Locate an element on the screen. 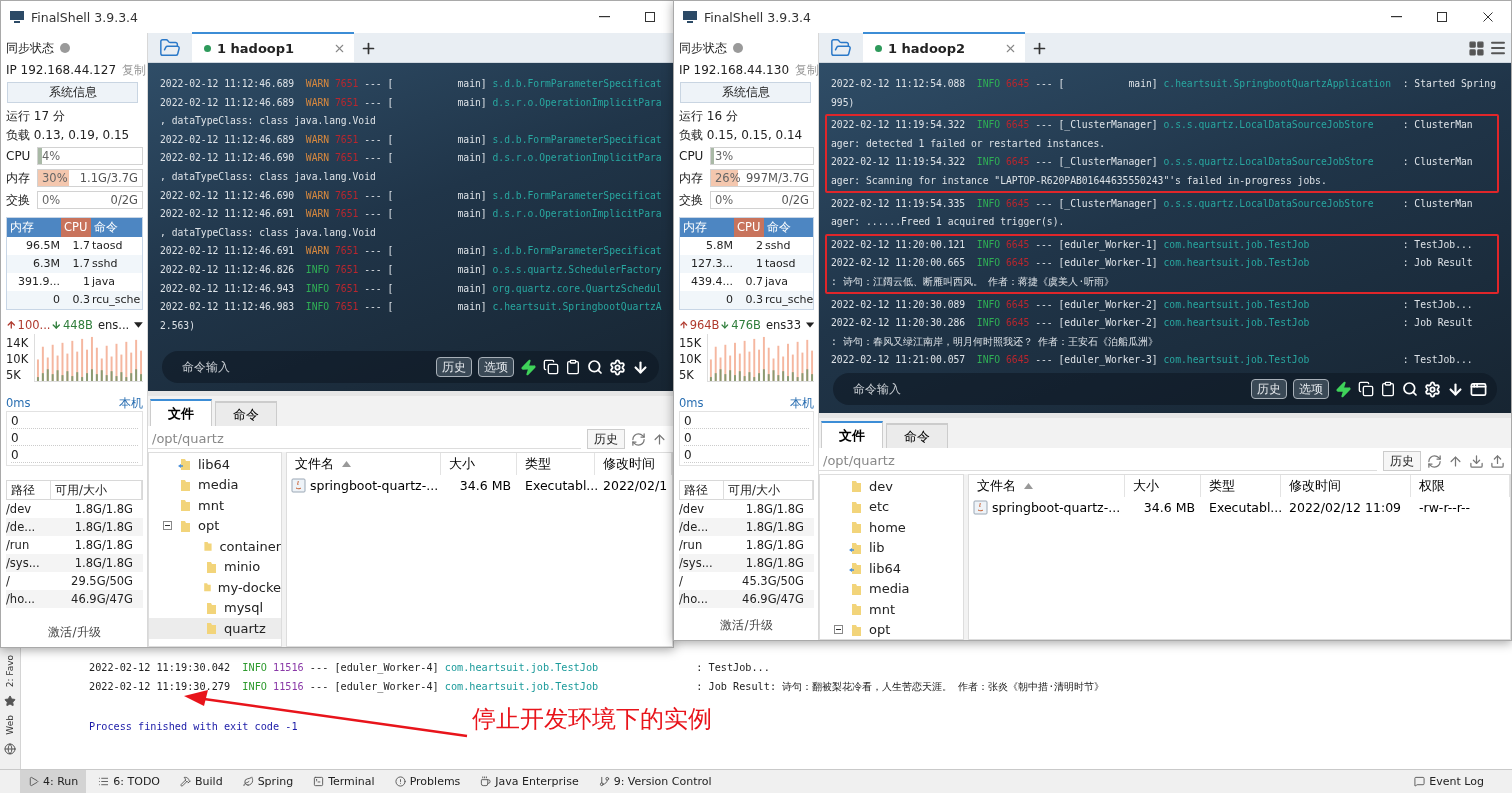 The width and height of the screenshot is (1512, 793). column-header: 权限 is located at coordinates (1460, 486).